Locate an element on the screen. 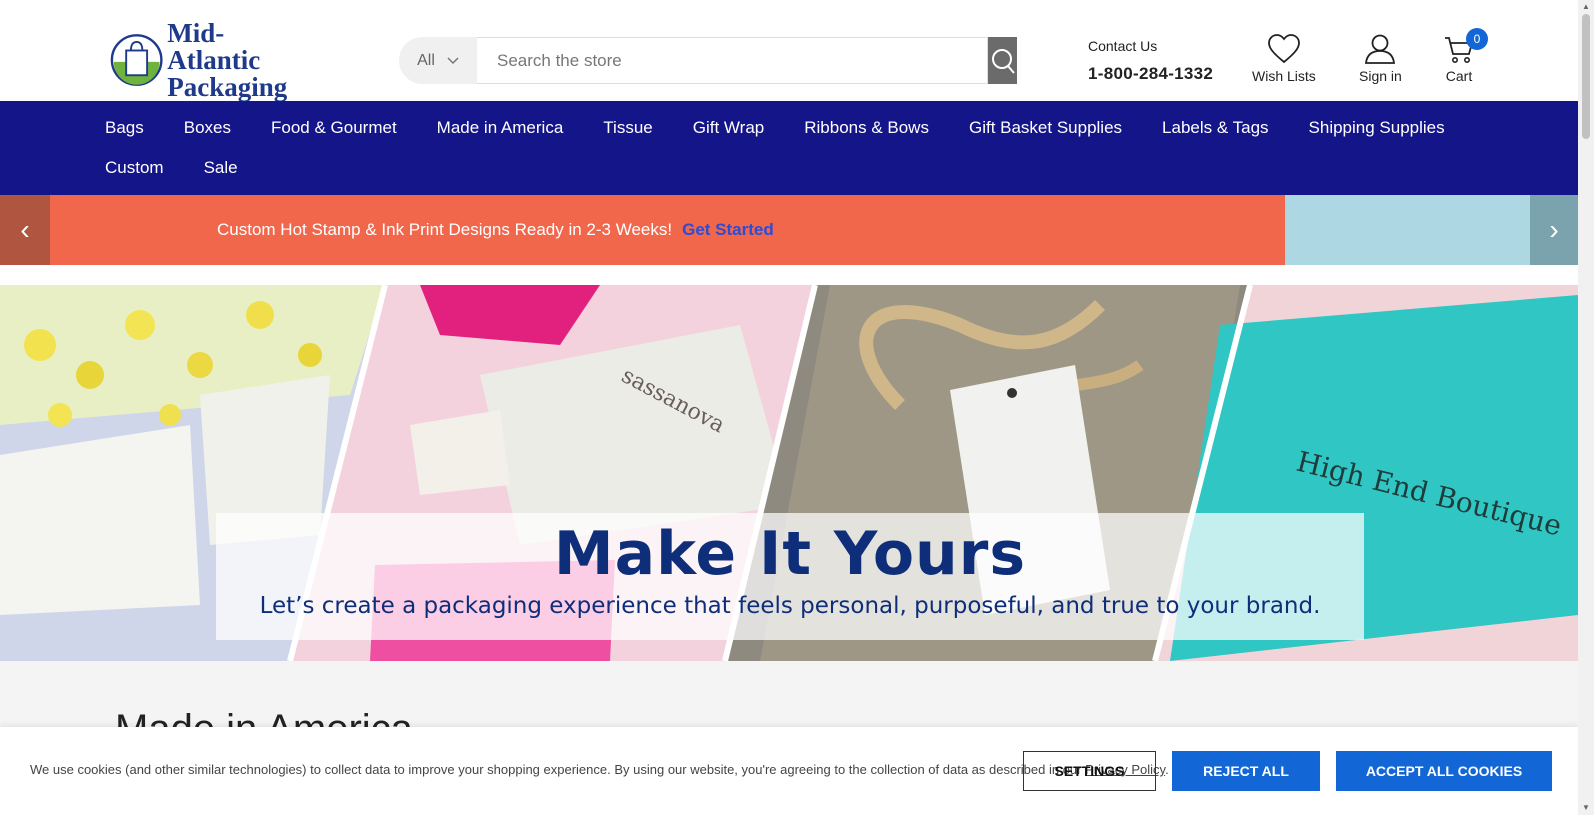 The image size is (1594, 815). hero-title: Make It Yours is located at coordinates (790, 554).